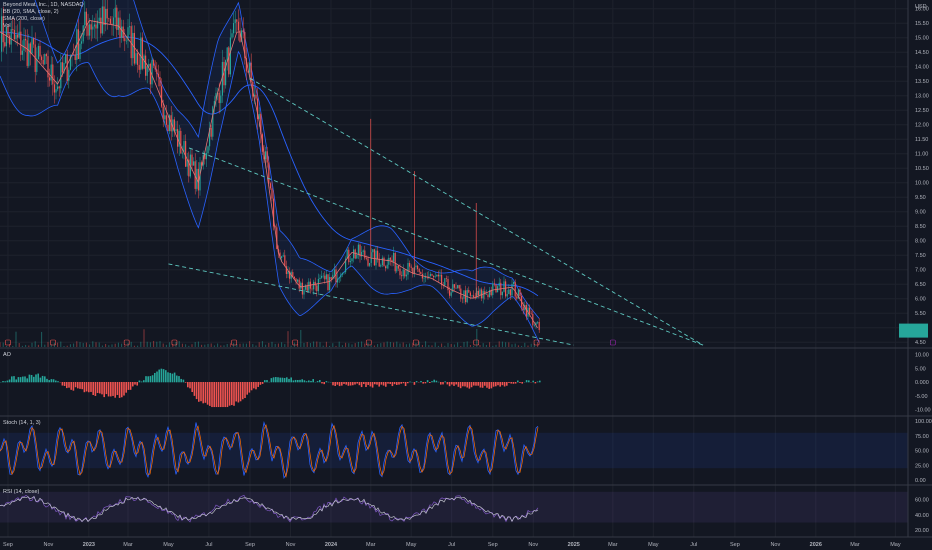 The image size is (932, 550). Describe the element at coordinates (21, 492) in the screenshot. I see `rsi-title: RSI (14, close)` at that location.